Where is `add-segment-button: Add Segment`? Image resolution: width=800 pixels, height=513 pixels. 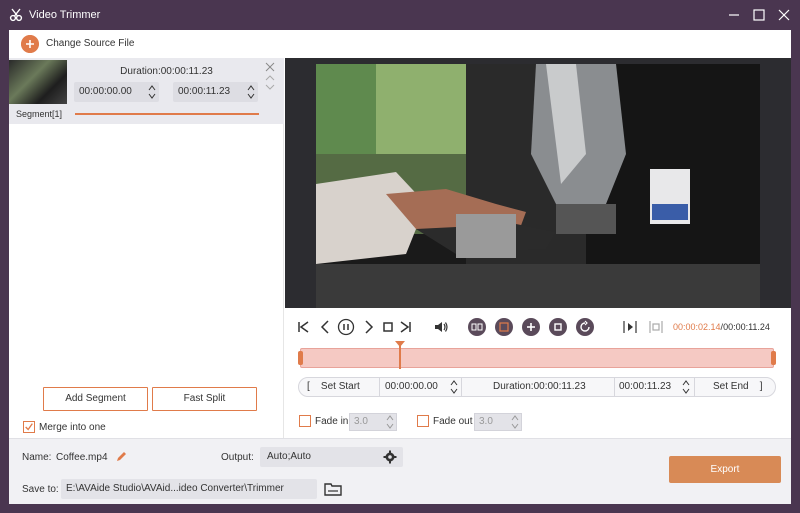
add-segment-button: Add Segment is located at coordinates (95, 399).